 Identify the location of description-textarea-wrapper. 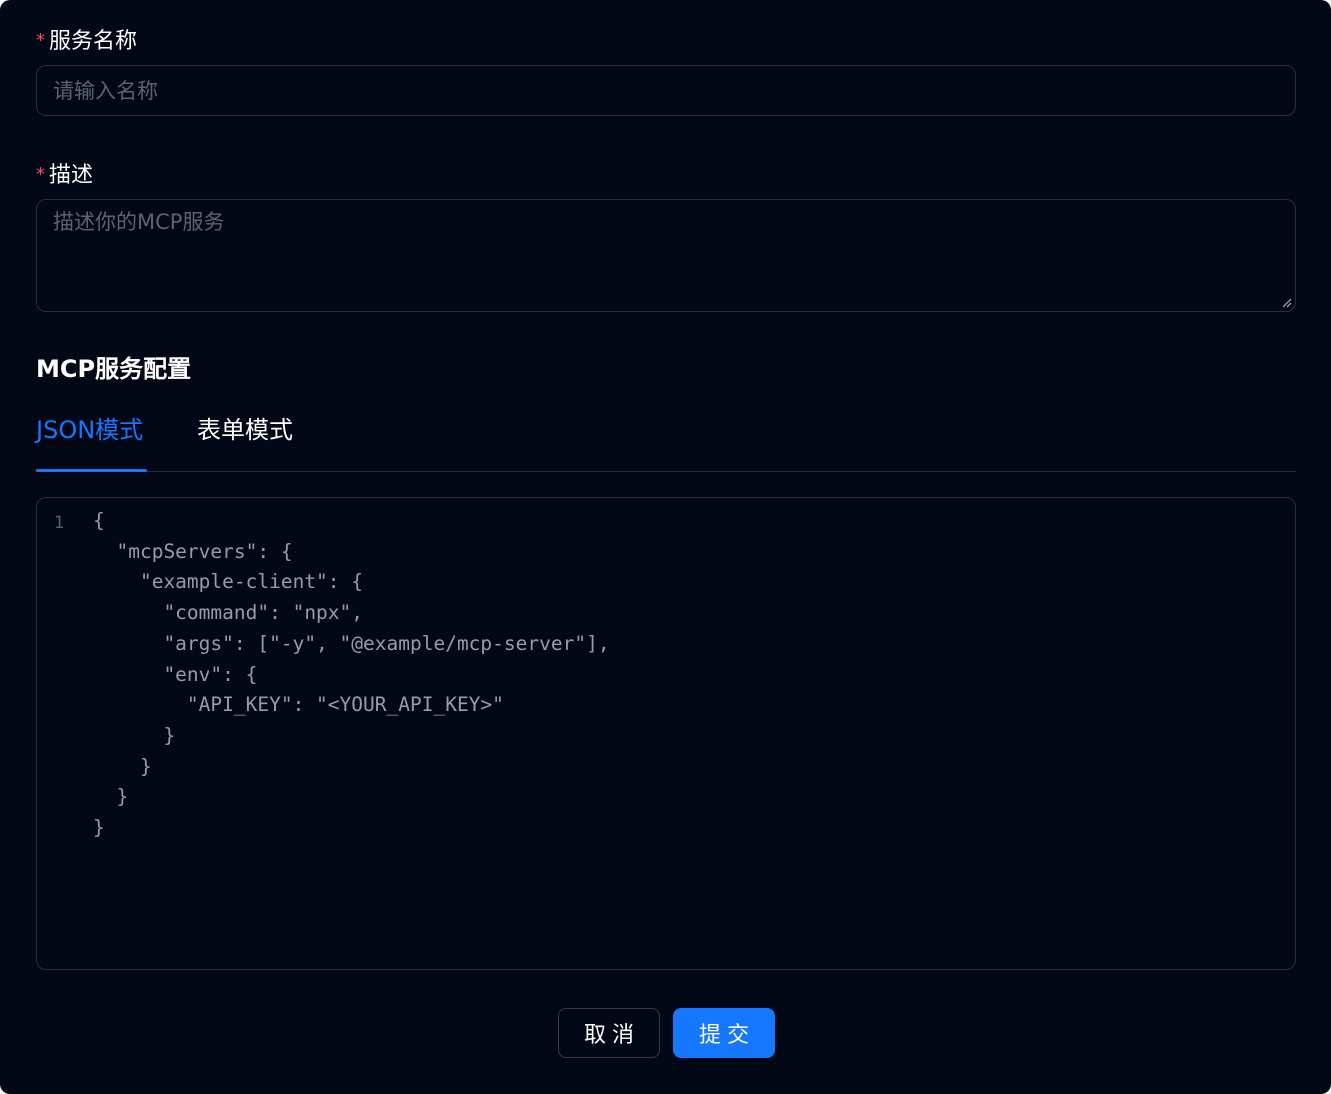
(666, 255).